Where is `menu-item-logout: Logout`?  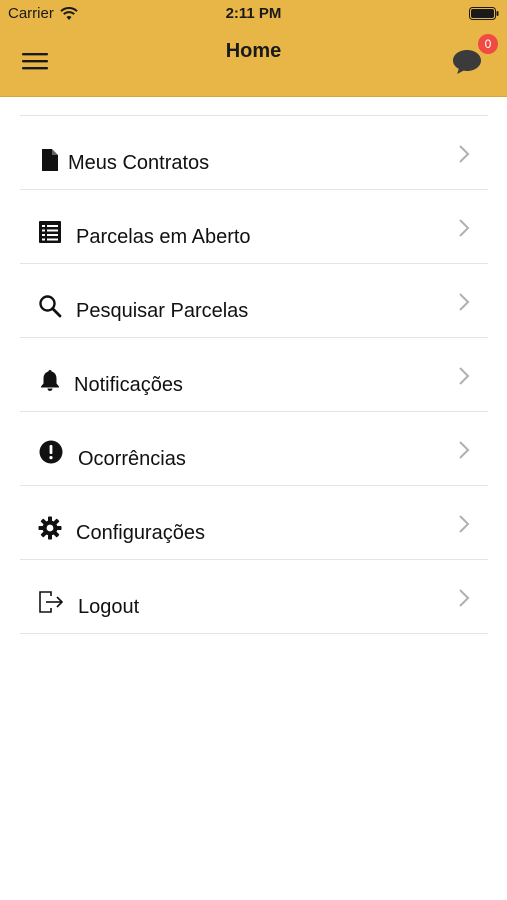
menu-item-logout: Logout is located at coordinates (254, 597).